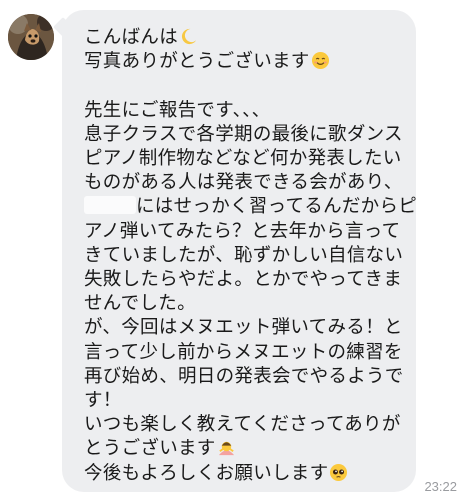 The width and height of the screenshot is (467, 500). I want to click on message-line-text: とうございます, so click(150, 449).